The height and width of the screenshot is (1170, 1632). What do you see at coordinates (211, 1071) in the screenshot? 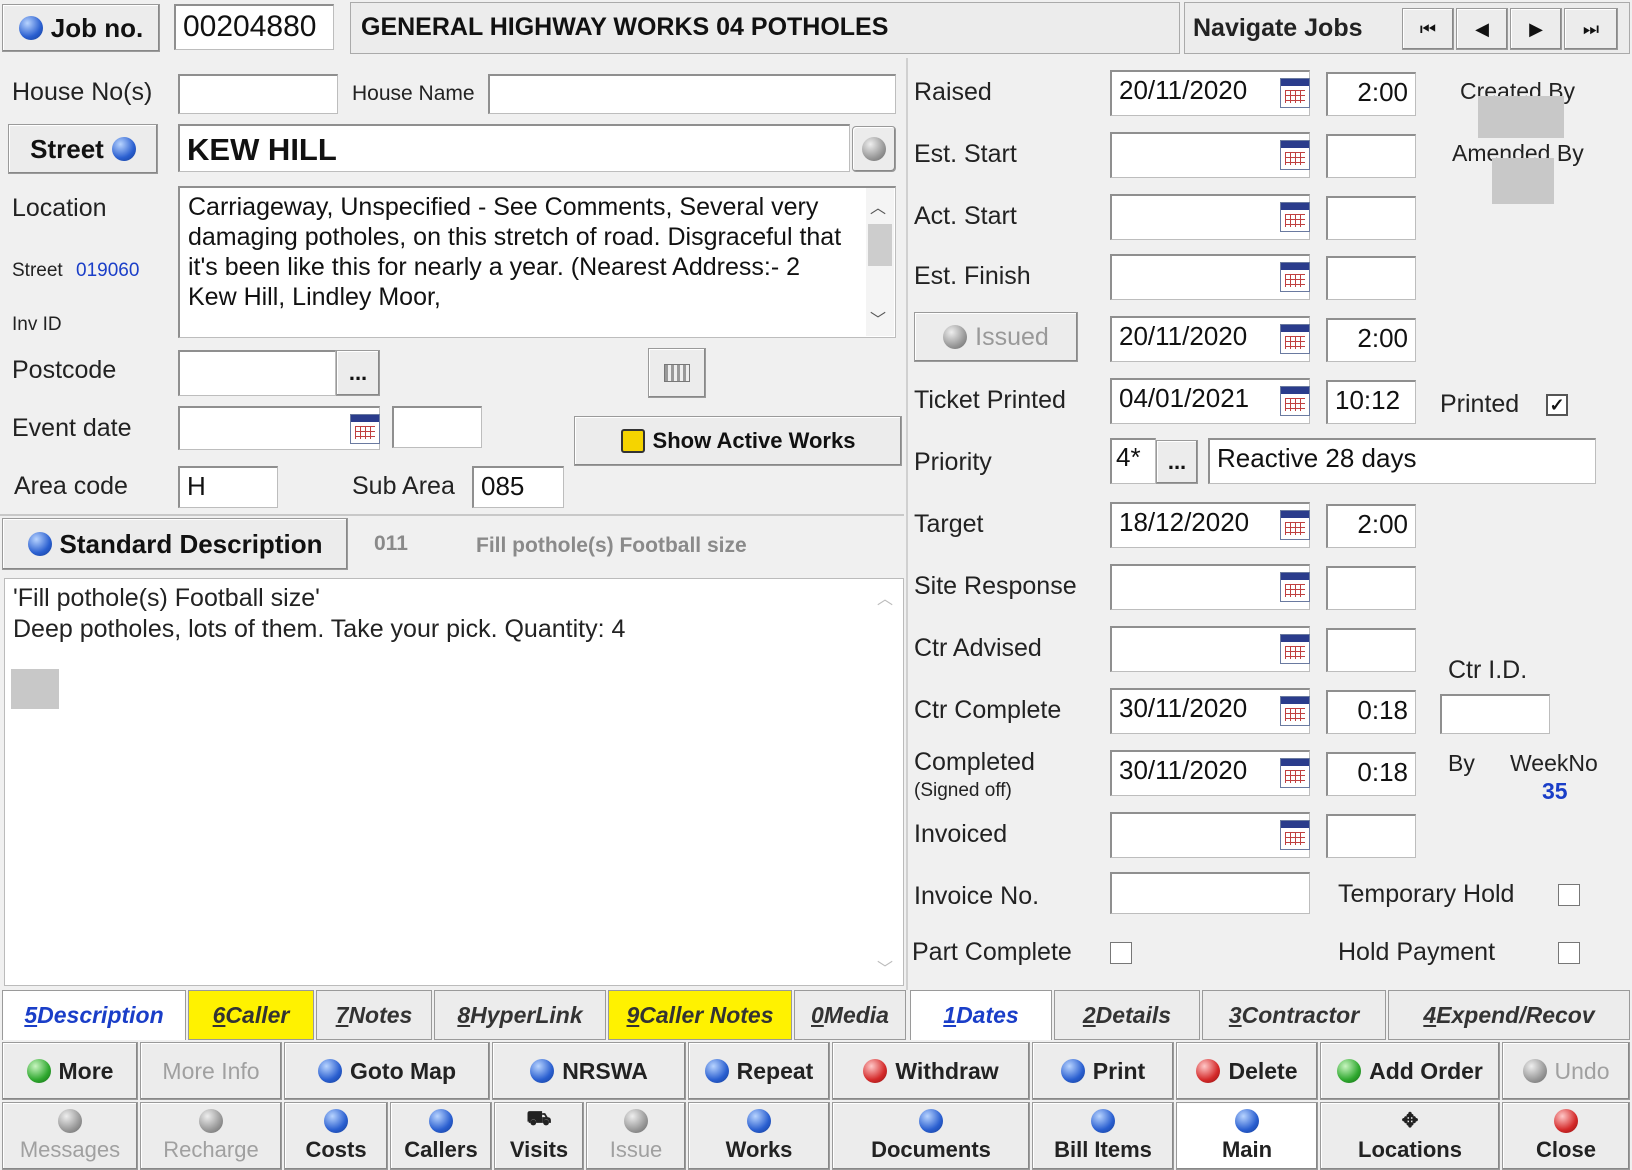
I see `more-info-button: More Info` at bounding box center [211, 1071].